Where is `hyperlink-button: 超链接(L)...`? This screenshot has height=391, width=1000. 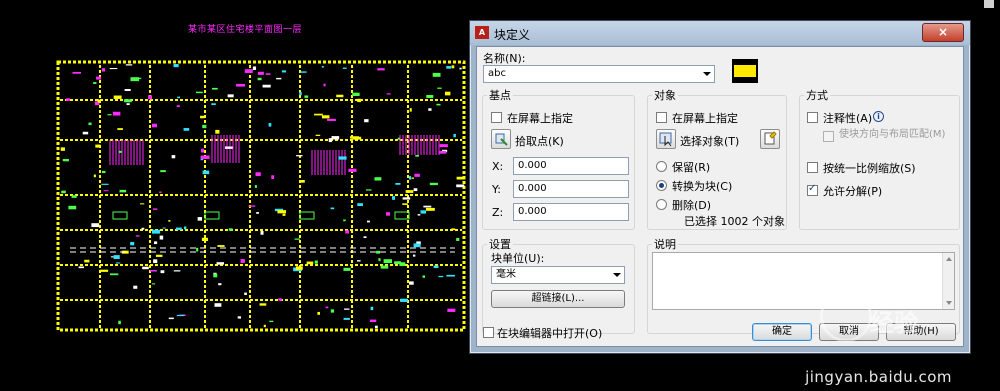
hyperlink-button: 超链接(L)... is located at coordinates (558, 299).